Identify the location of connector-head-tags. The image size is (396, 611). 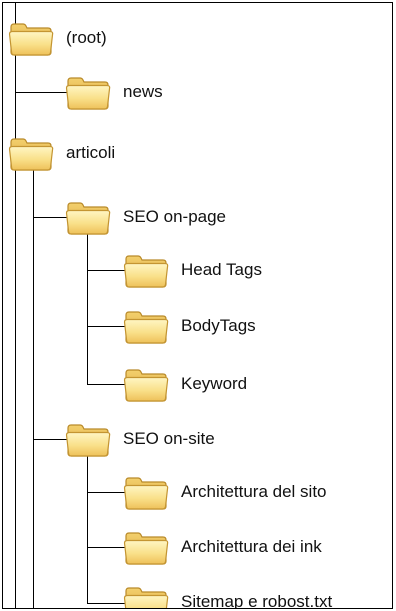
(106, 270).